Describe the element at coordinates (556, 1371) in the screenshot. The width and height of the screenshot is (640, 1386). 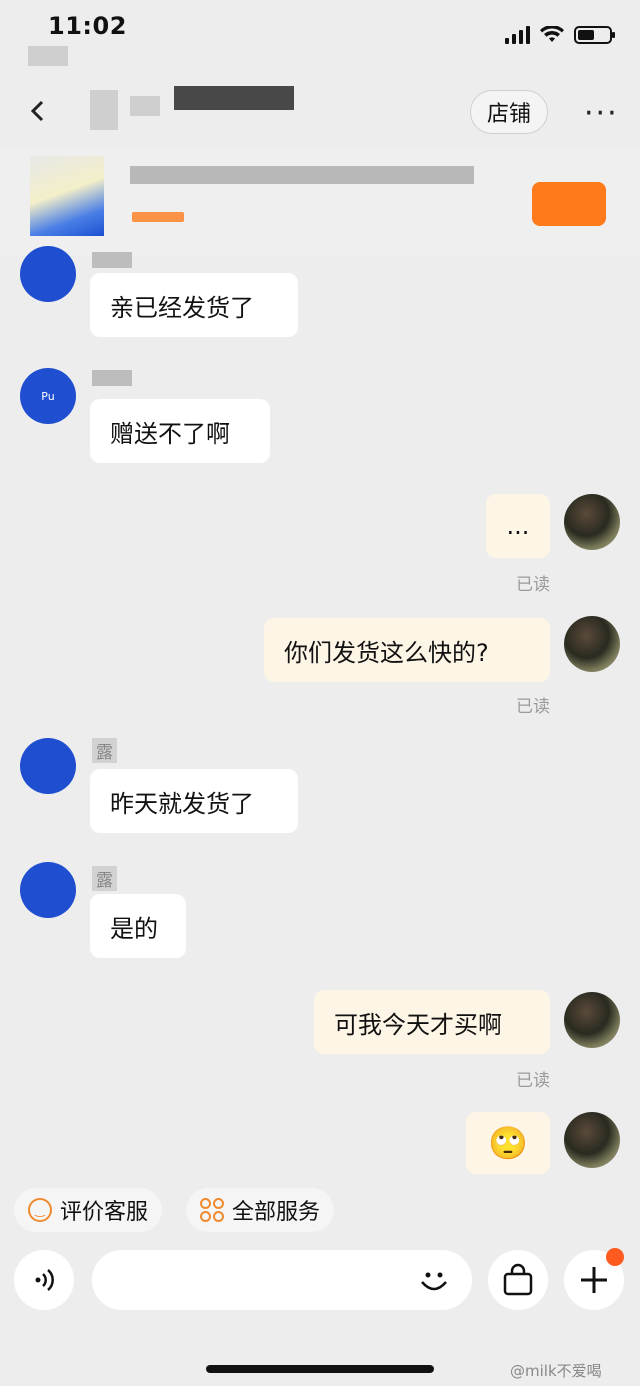
I see `watermark: @milk不爱喝` at that location.